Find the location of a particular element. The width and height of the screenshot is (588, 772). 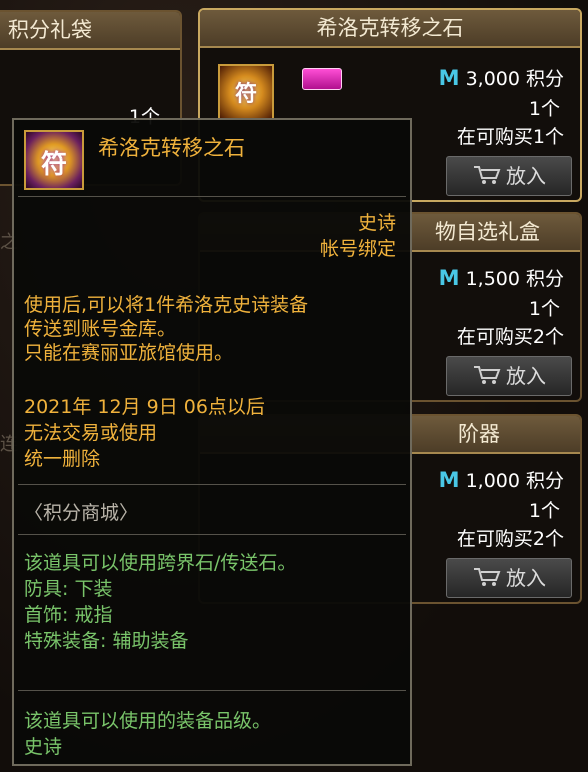

epic-badge-icon is located at coordinates (322, 79).